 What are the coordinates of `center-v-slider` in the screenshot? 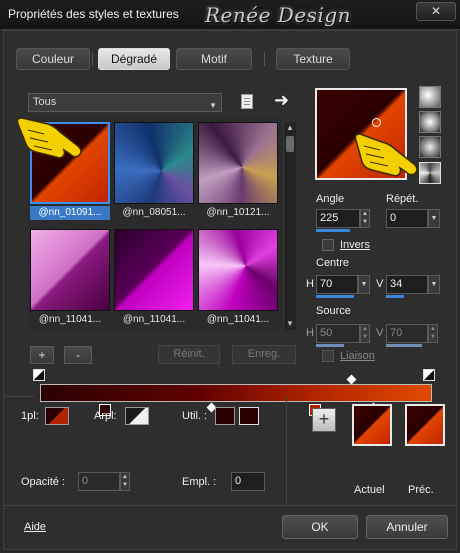 It's located at (395, 296).